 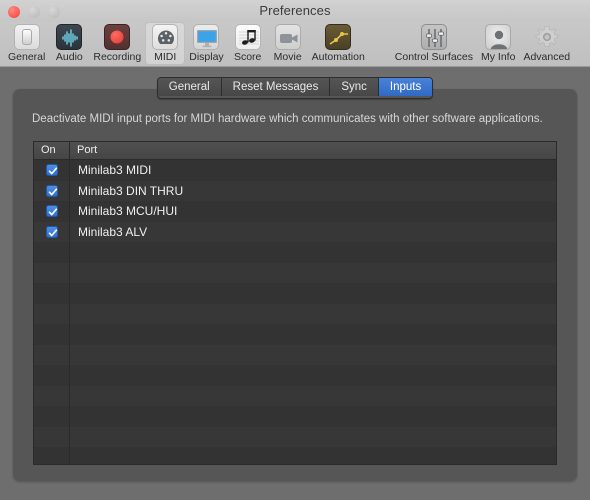 I want to click on user-avatar-icon, so click(x=498, y=37).